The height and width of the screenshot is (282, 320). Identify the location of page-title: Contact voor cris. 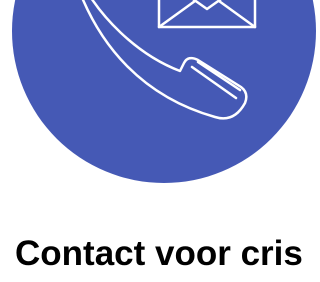
(159, 253).